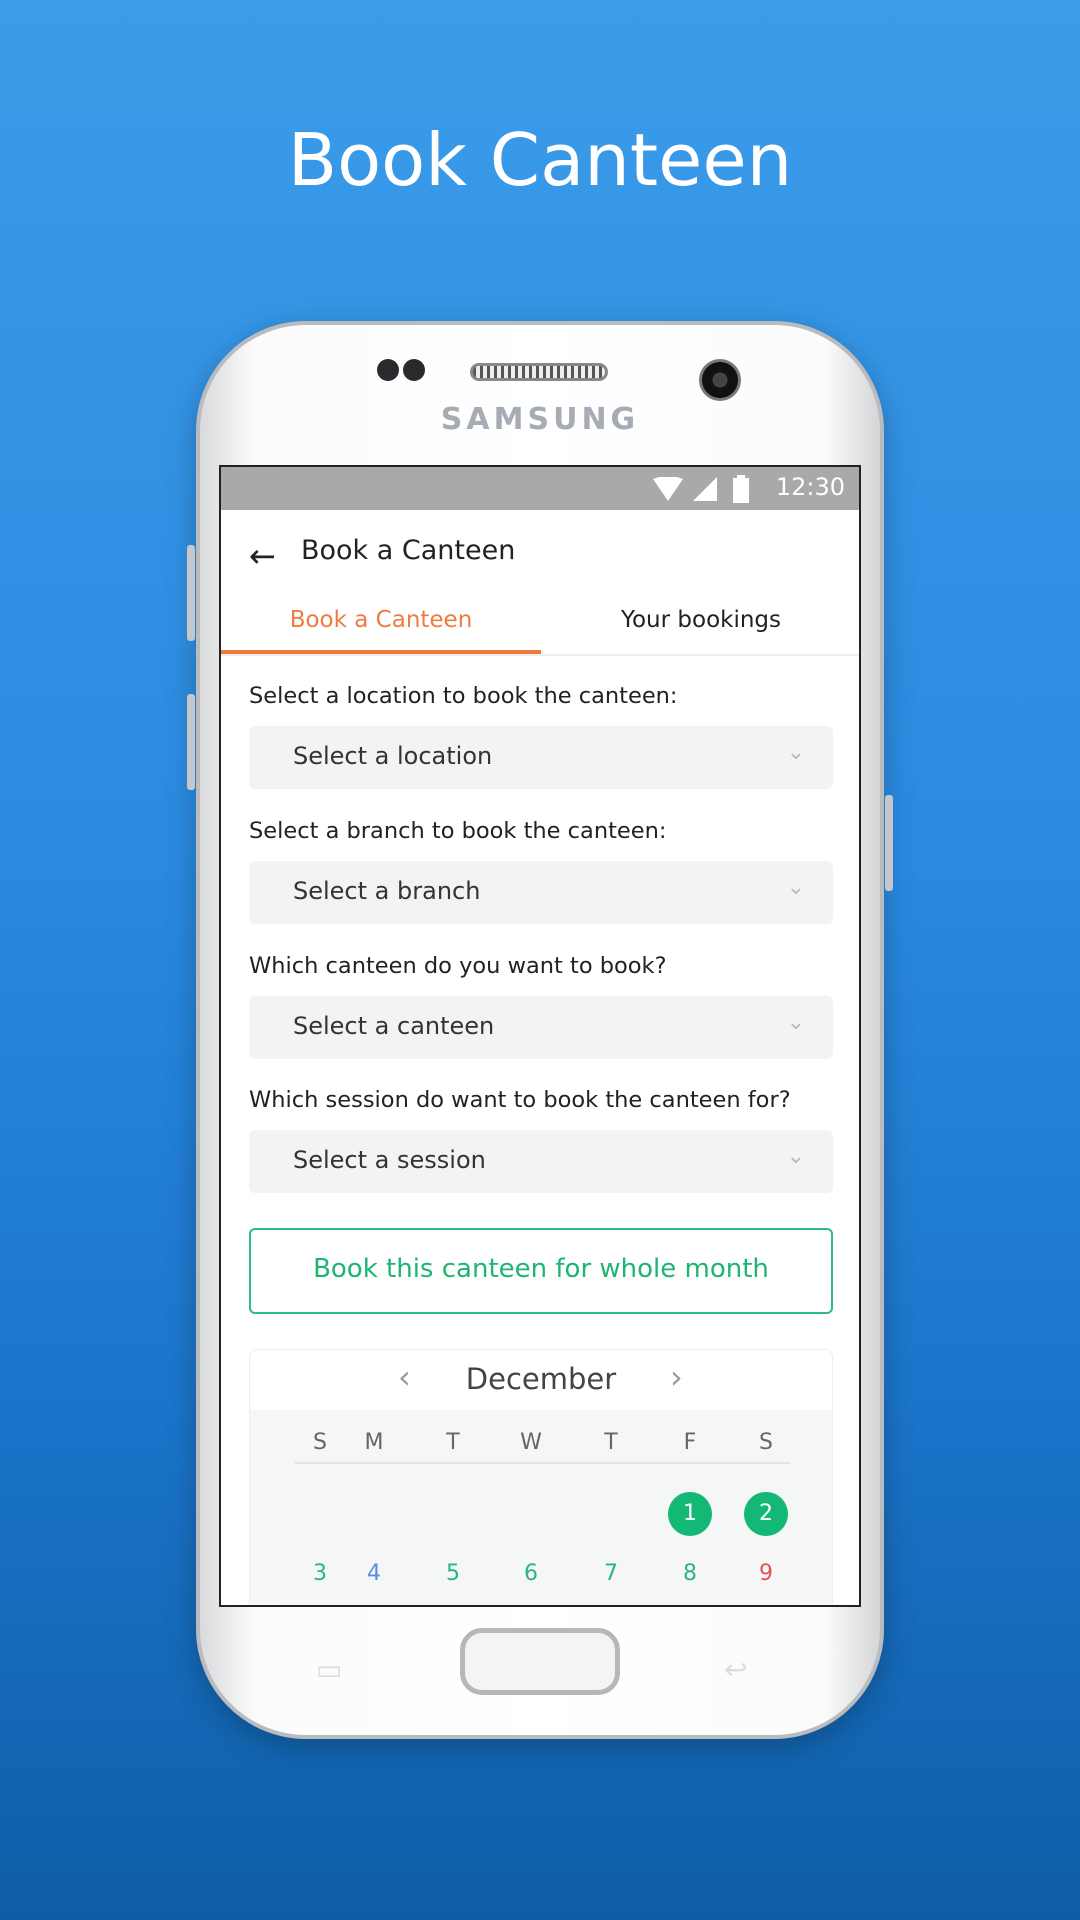 This screenshot has height=1920, width=1080. Describe the element at coordinates (720, 380) in the screenshot. I see `front-camera` at that location.